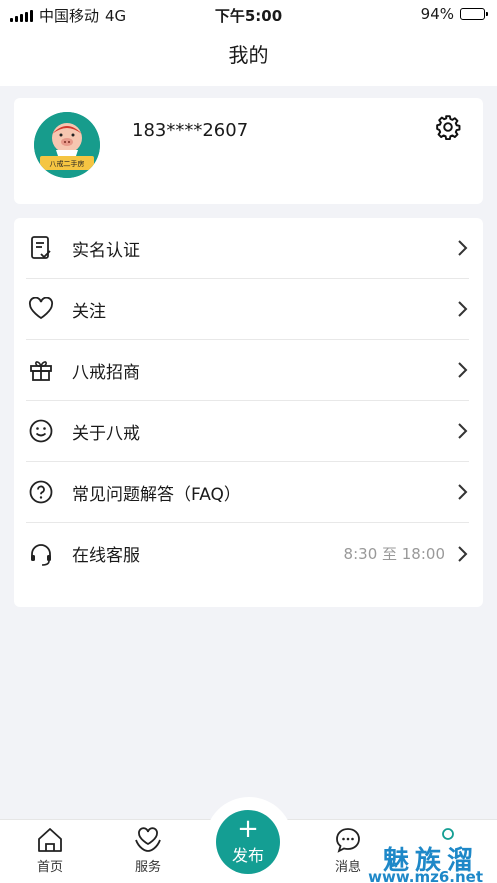  I want to click on menu-item-faq: 常见问题解答（FAQ）, so click(247, 492).